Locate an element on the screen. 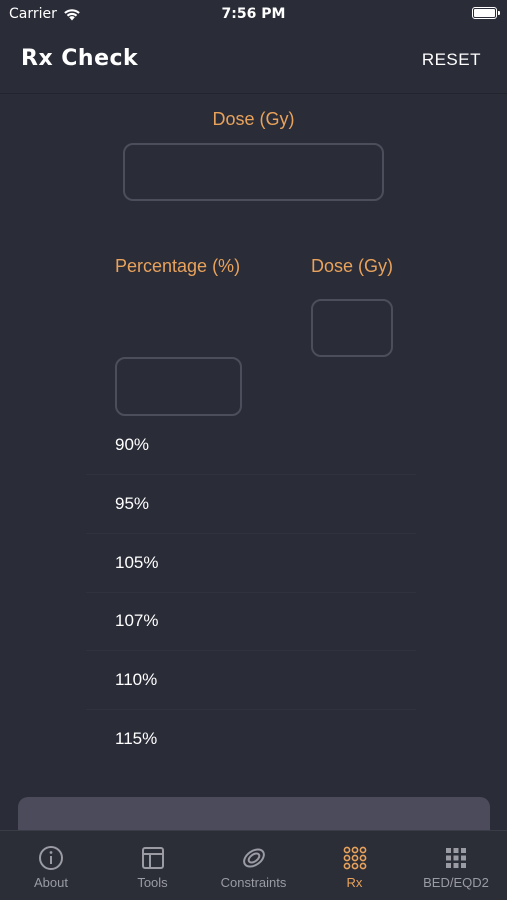  percentage-value: 95% is located at coordinates (132, 503).